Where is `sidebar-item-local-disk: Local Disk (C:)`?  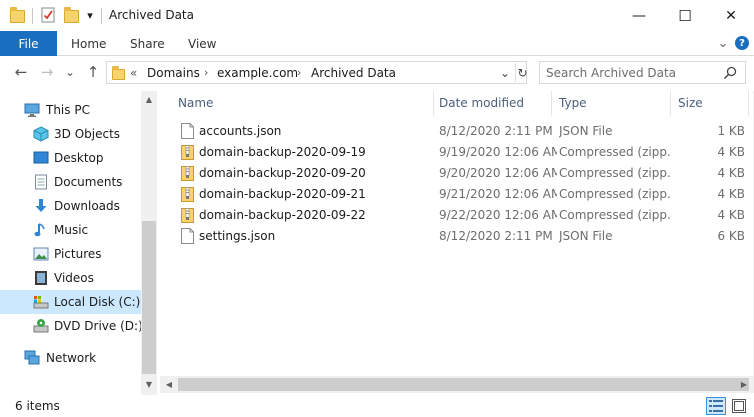 sidebar-item-local-disk: Local Disk (C:) is located at coordinates (70, 302).